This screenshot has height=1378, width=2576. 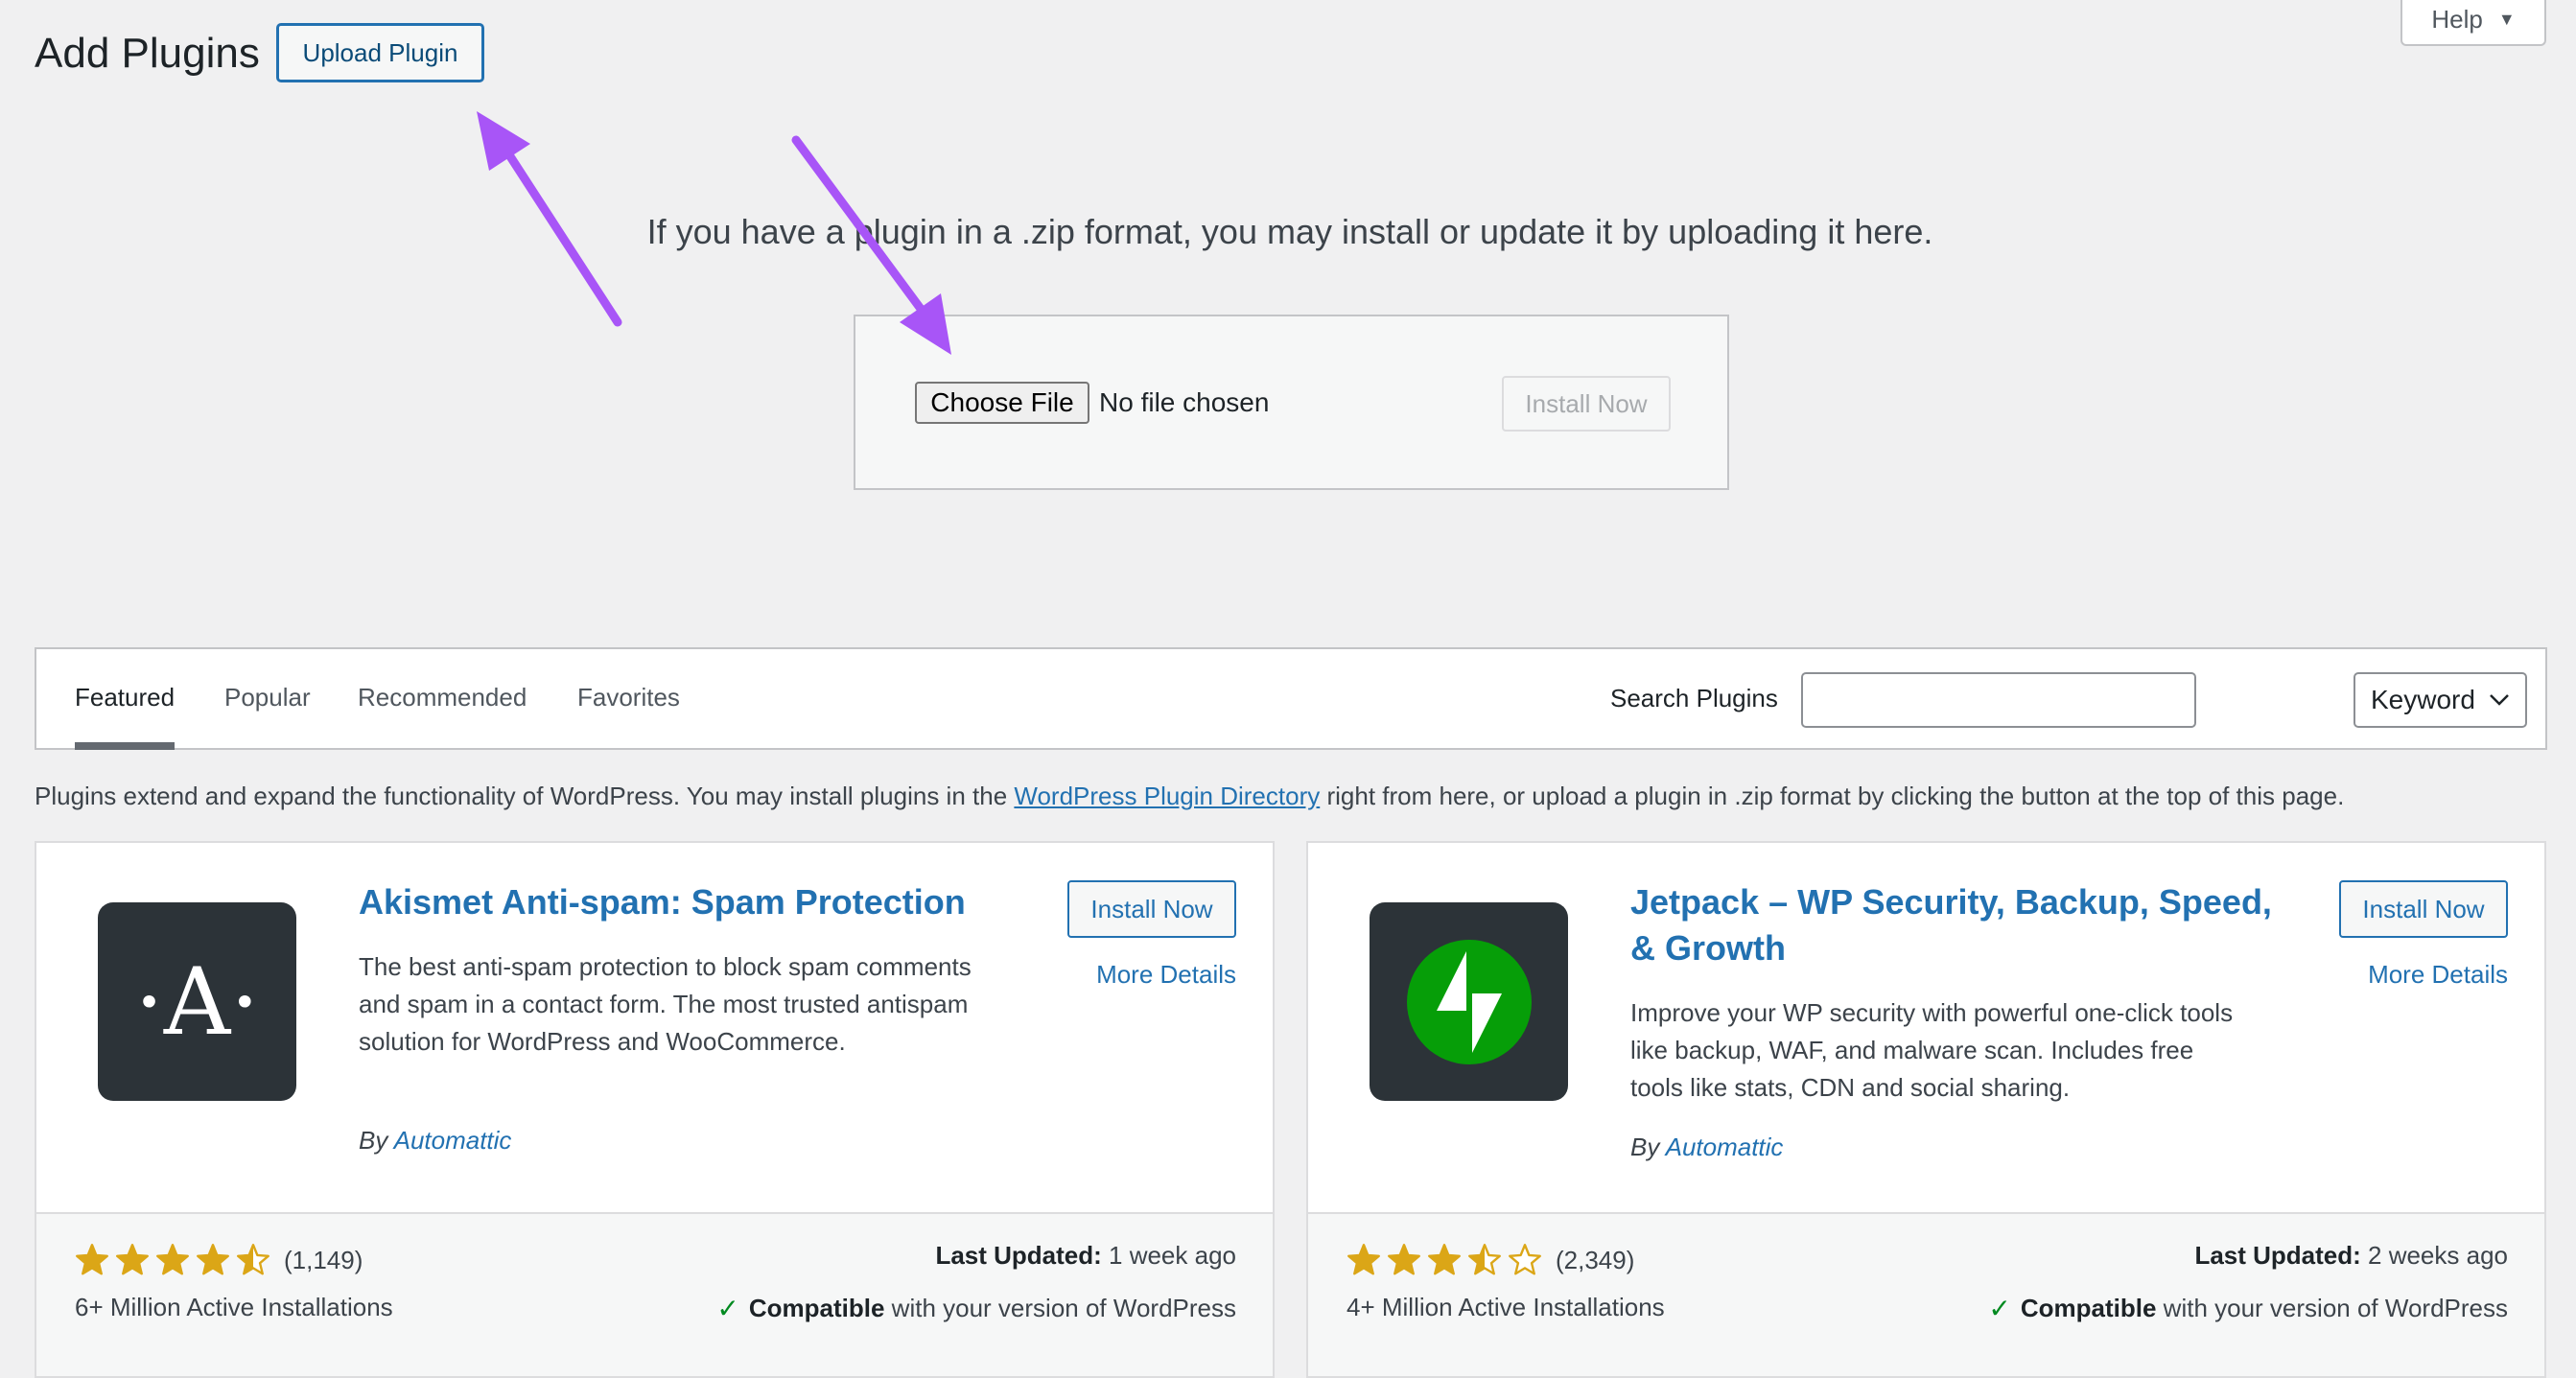 What do you see at coordinates (2506, 19) in the screenshot?
I see `caret-down-icon: ▼` at bounding box center [2506, 19].